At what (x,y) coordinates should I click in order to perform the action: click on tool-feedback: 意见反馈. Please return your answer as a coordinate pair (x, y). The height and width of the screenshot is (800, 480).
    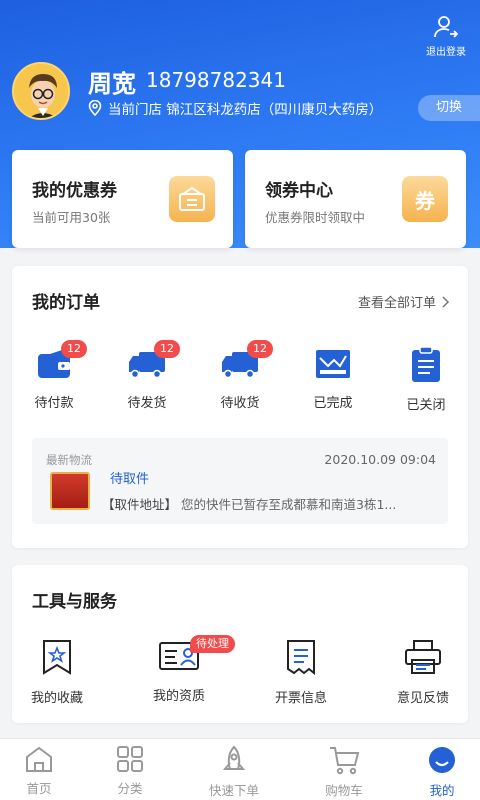
    Looking at the image, I should click on (423, 672).